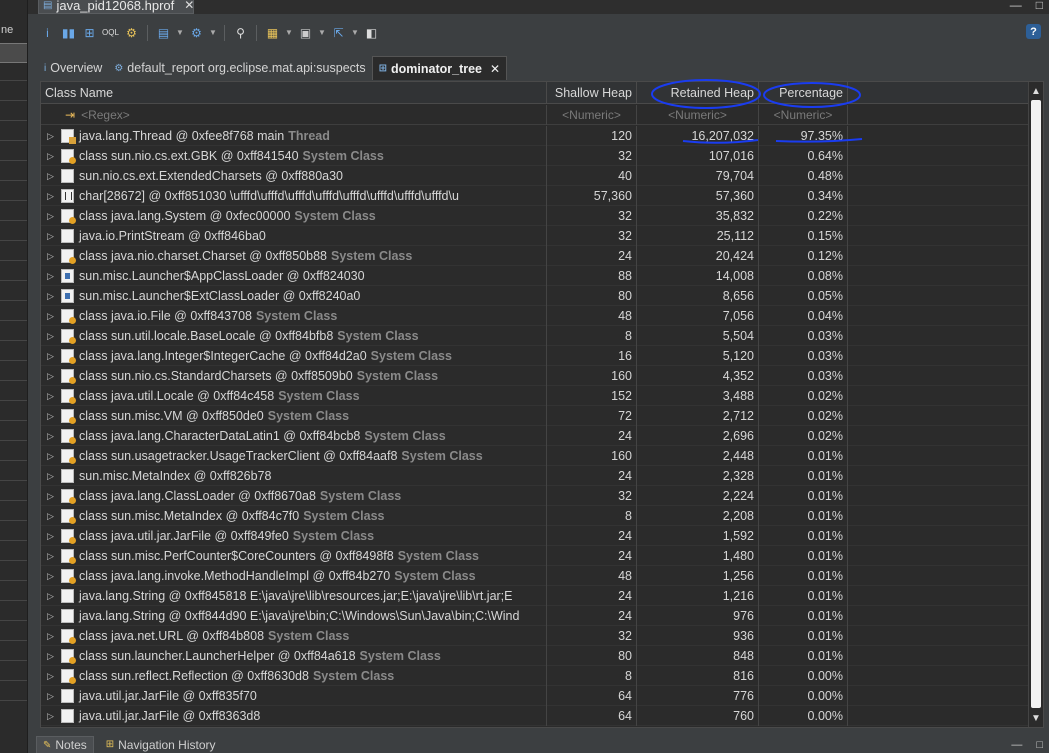  What do you see at coordinates (1033, 31) in the screenshot?
I see `help-button: ?` at bounding box center [1033, 31].